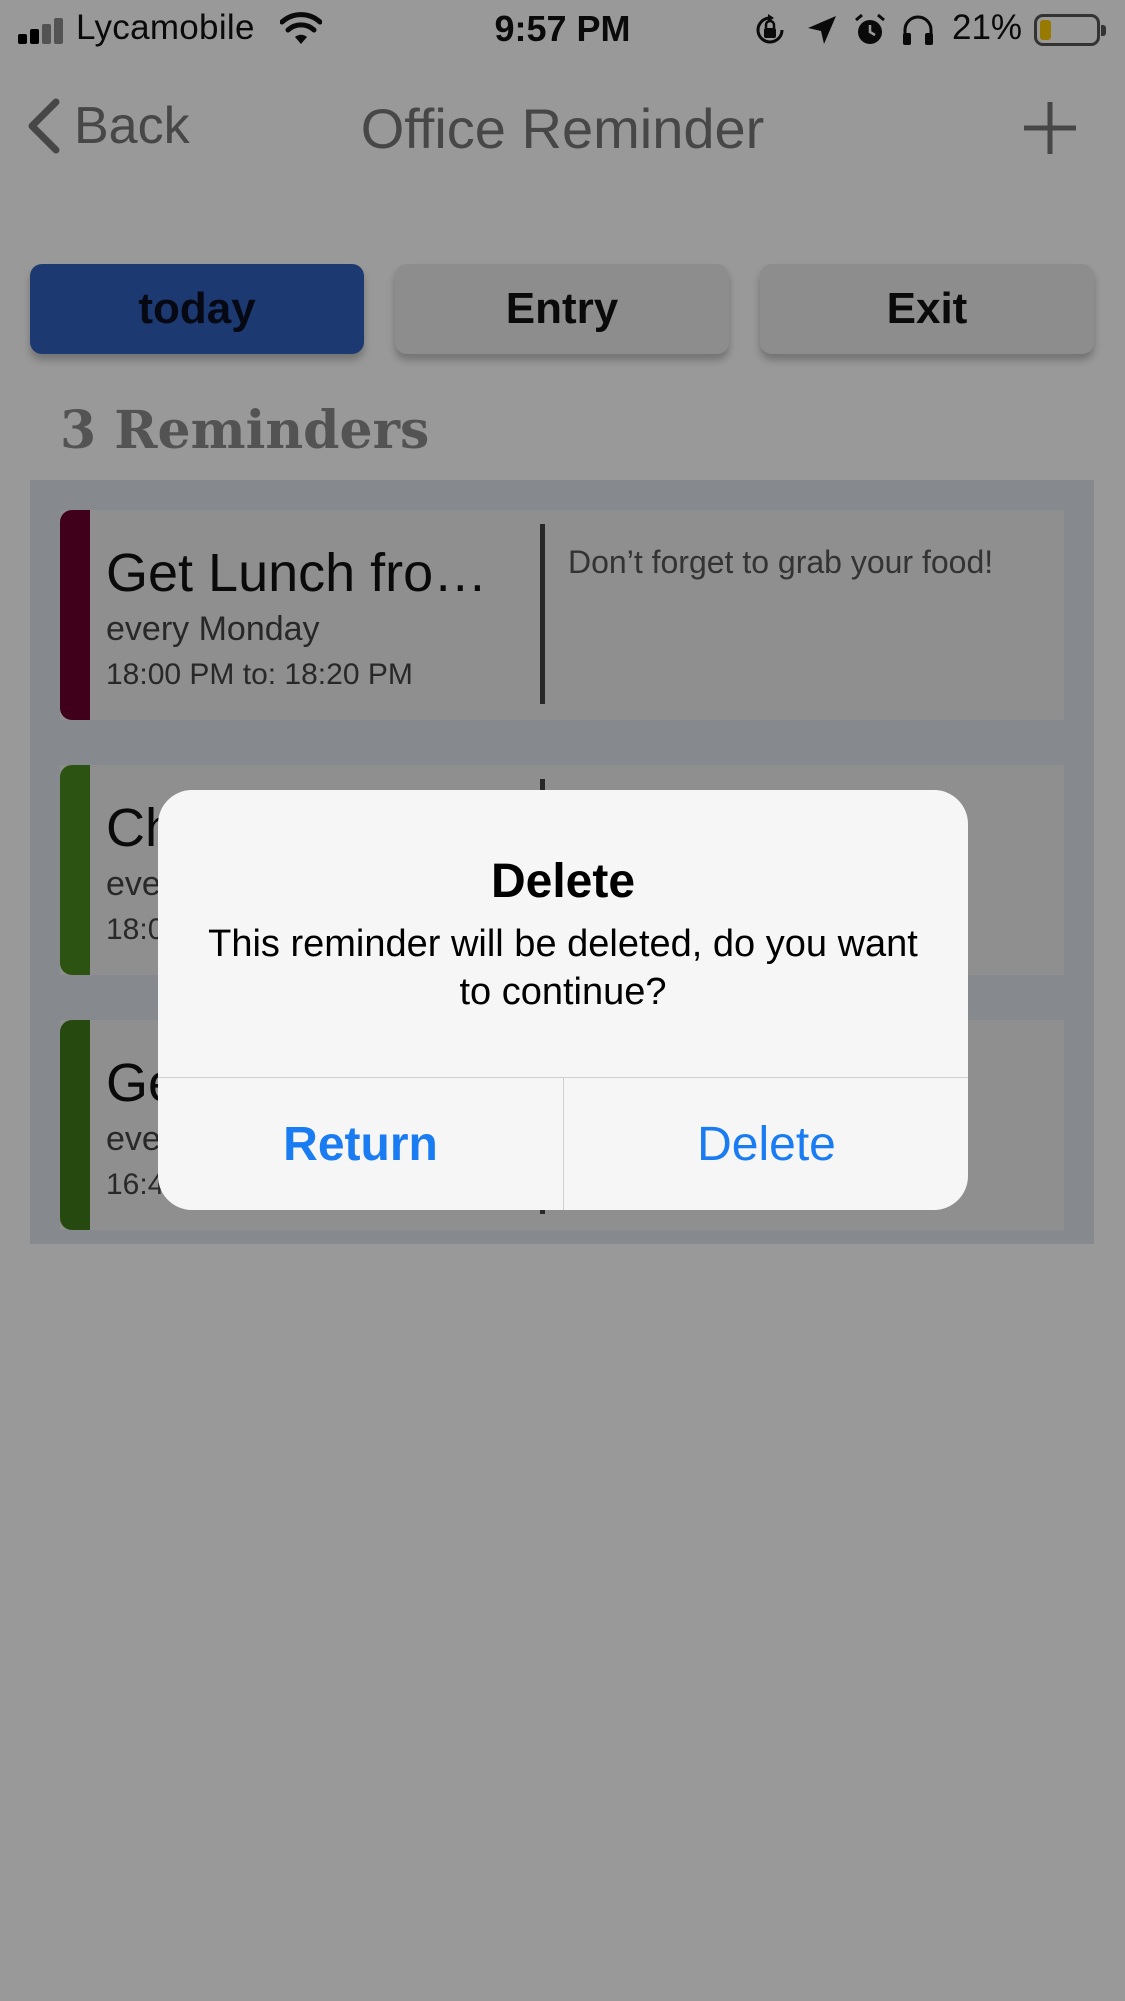 This screenshot has width=1125, height=2001. Describe the element at coordinates (360, 1144) in the screenshot. I see `return-button: Return` at that location.